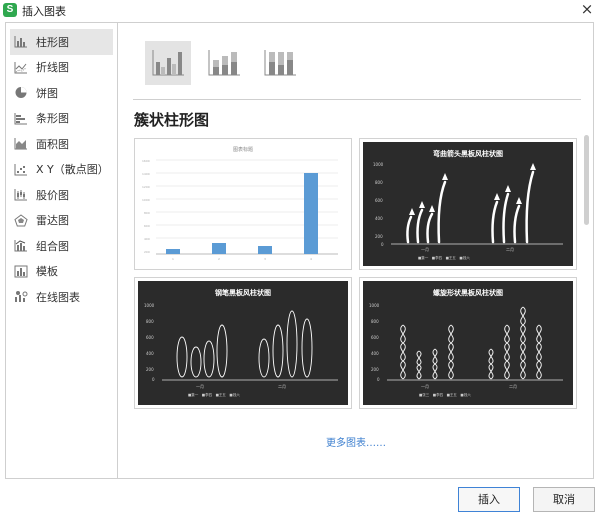 This screenshot has height=517, width=600. What do you see at coordinates (72, 170) in the screenshot?
I see `sidebar-item-label: X Y（散点图）` at bounding box center [72, 170].